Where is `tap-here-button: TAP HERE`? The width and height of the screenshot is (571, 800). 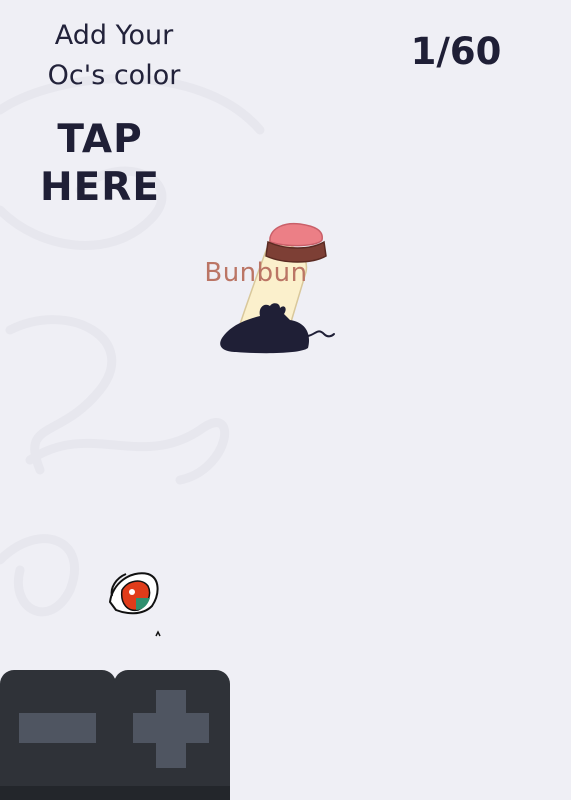
tap-here-button: TAP HERE is located at coordinates (100, 164).